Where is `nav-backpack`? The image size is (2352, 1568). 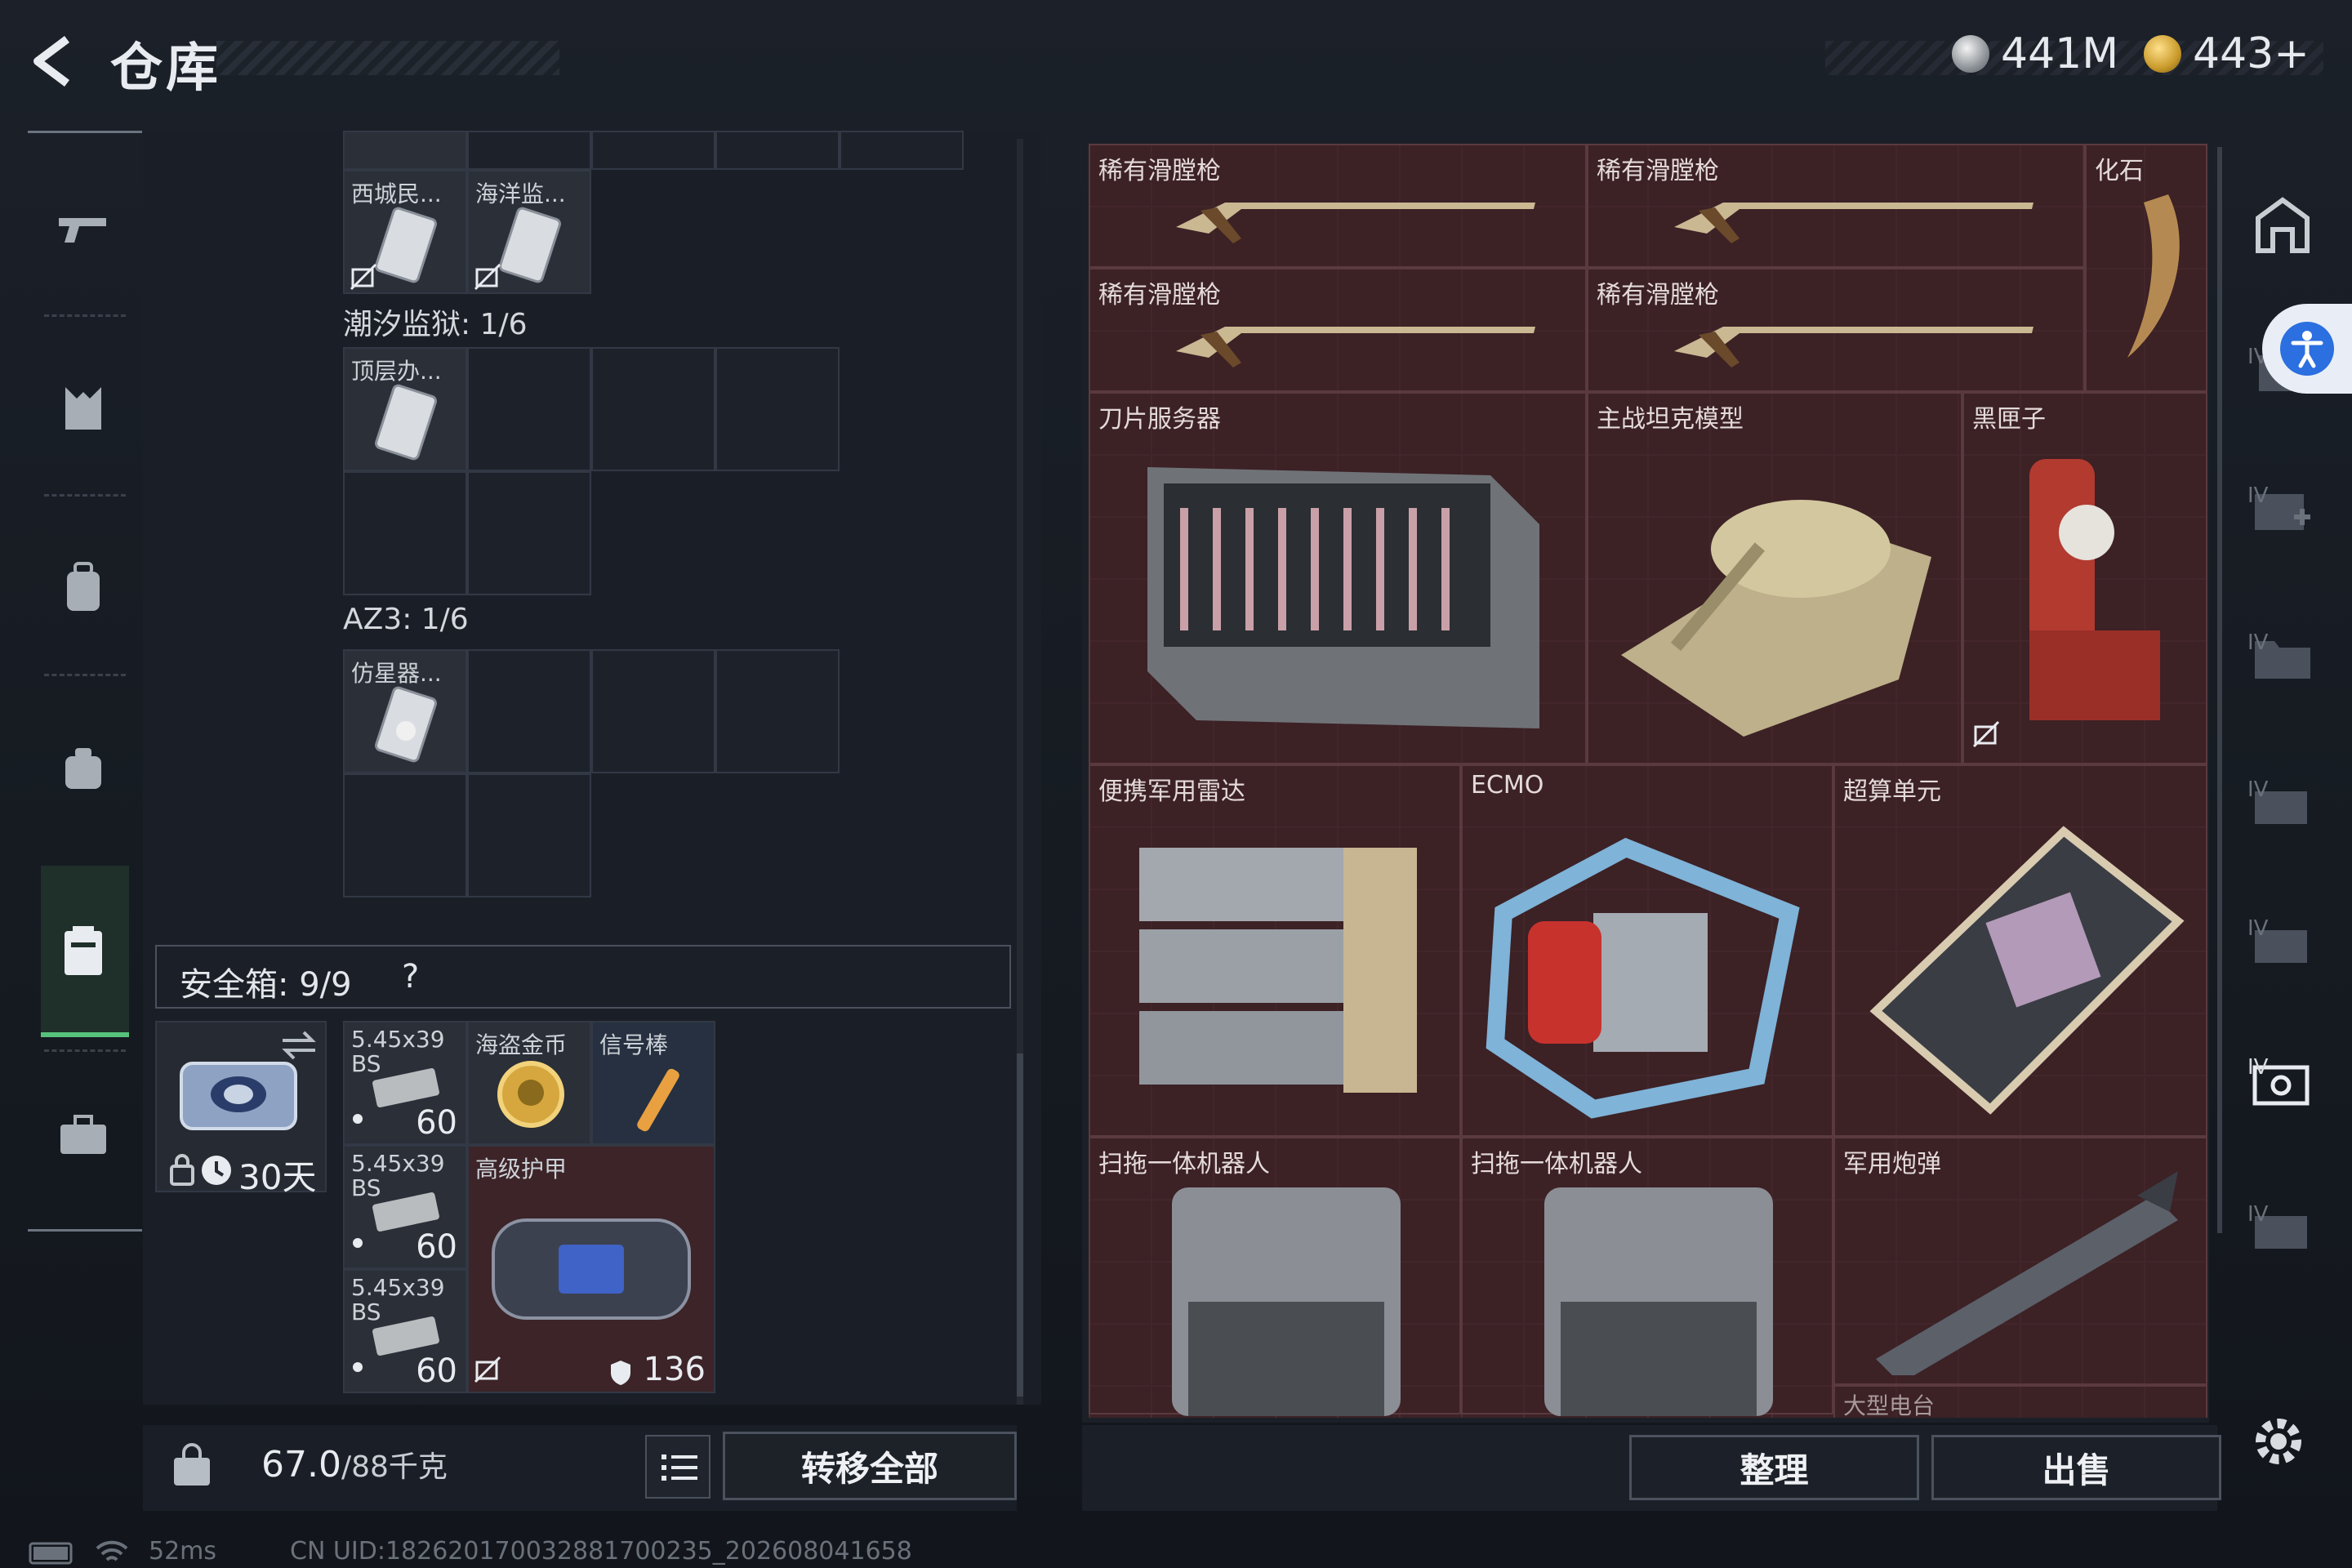 nav-backpack is located at coordinates (83, 588).